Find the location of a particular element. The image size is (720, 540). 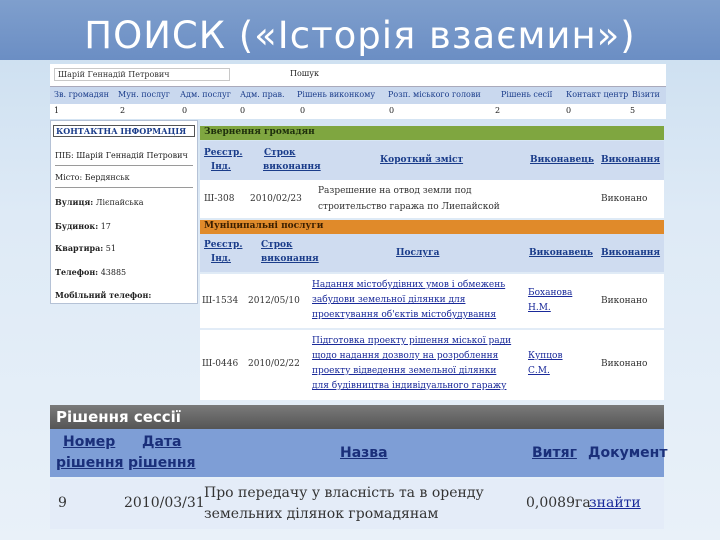

services-section-header: Муніципальні послуги is located at coordinates (432, 227).